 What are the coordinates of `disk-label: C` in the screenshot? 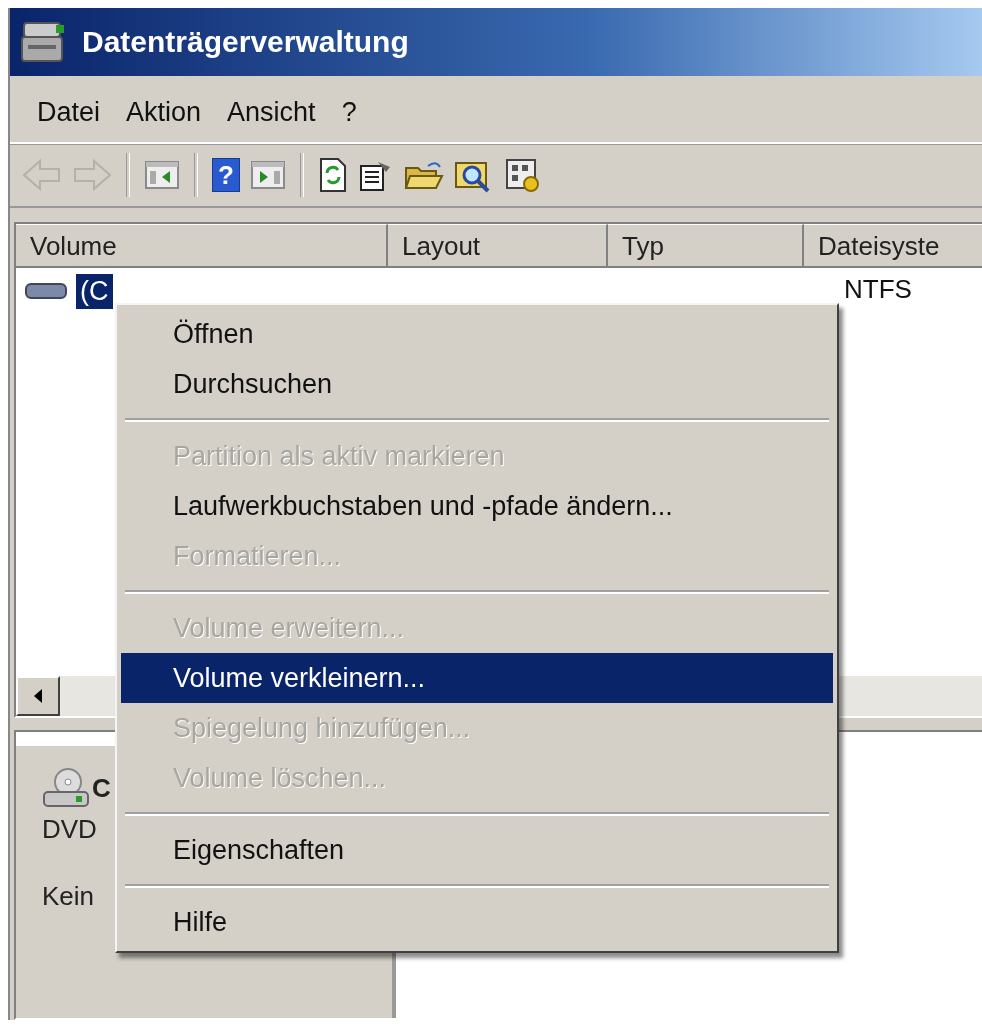 It's located at (101, 788).